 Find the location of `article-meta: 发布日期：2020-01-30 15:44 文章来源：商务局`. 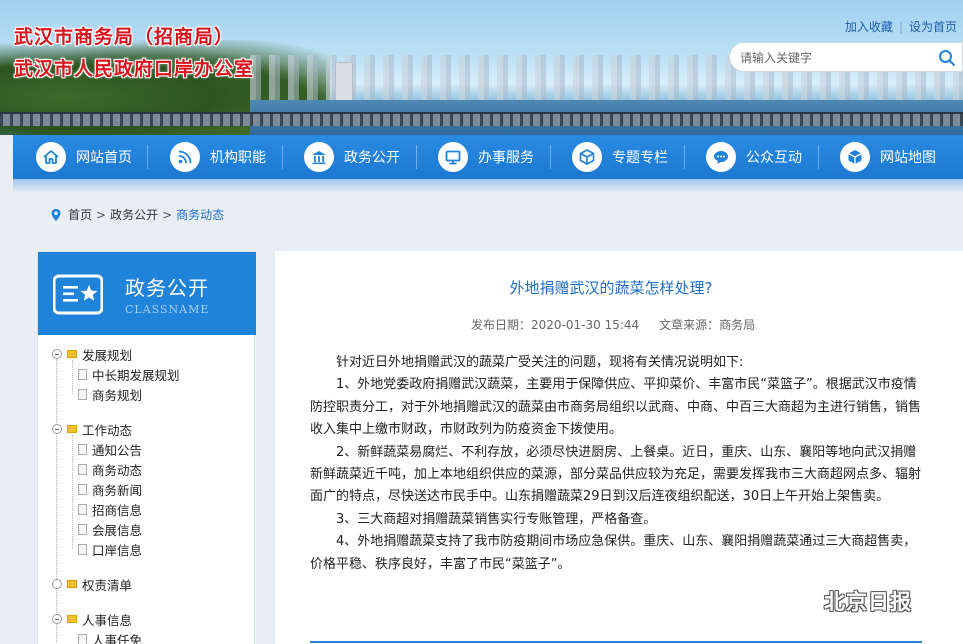

article-meta: 发布日期：2020-01-30 15:44 文章来源：商务局 is located at coordinates (613, 324).